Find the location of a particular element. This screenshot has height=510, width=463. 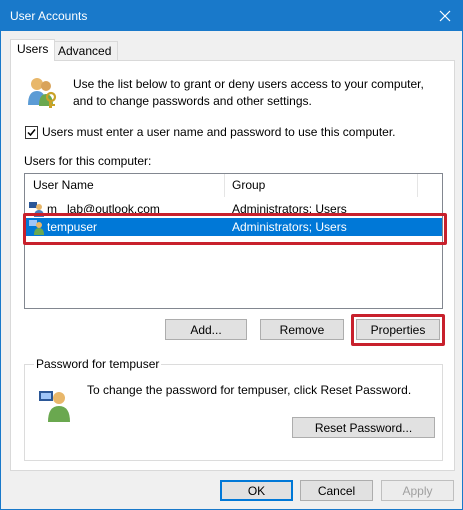

column-separator is located at coordinates (417, 185).